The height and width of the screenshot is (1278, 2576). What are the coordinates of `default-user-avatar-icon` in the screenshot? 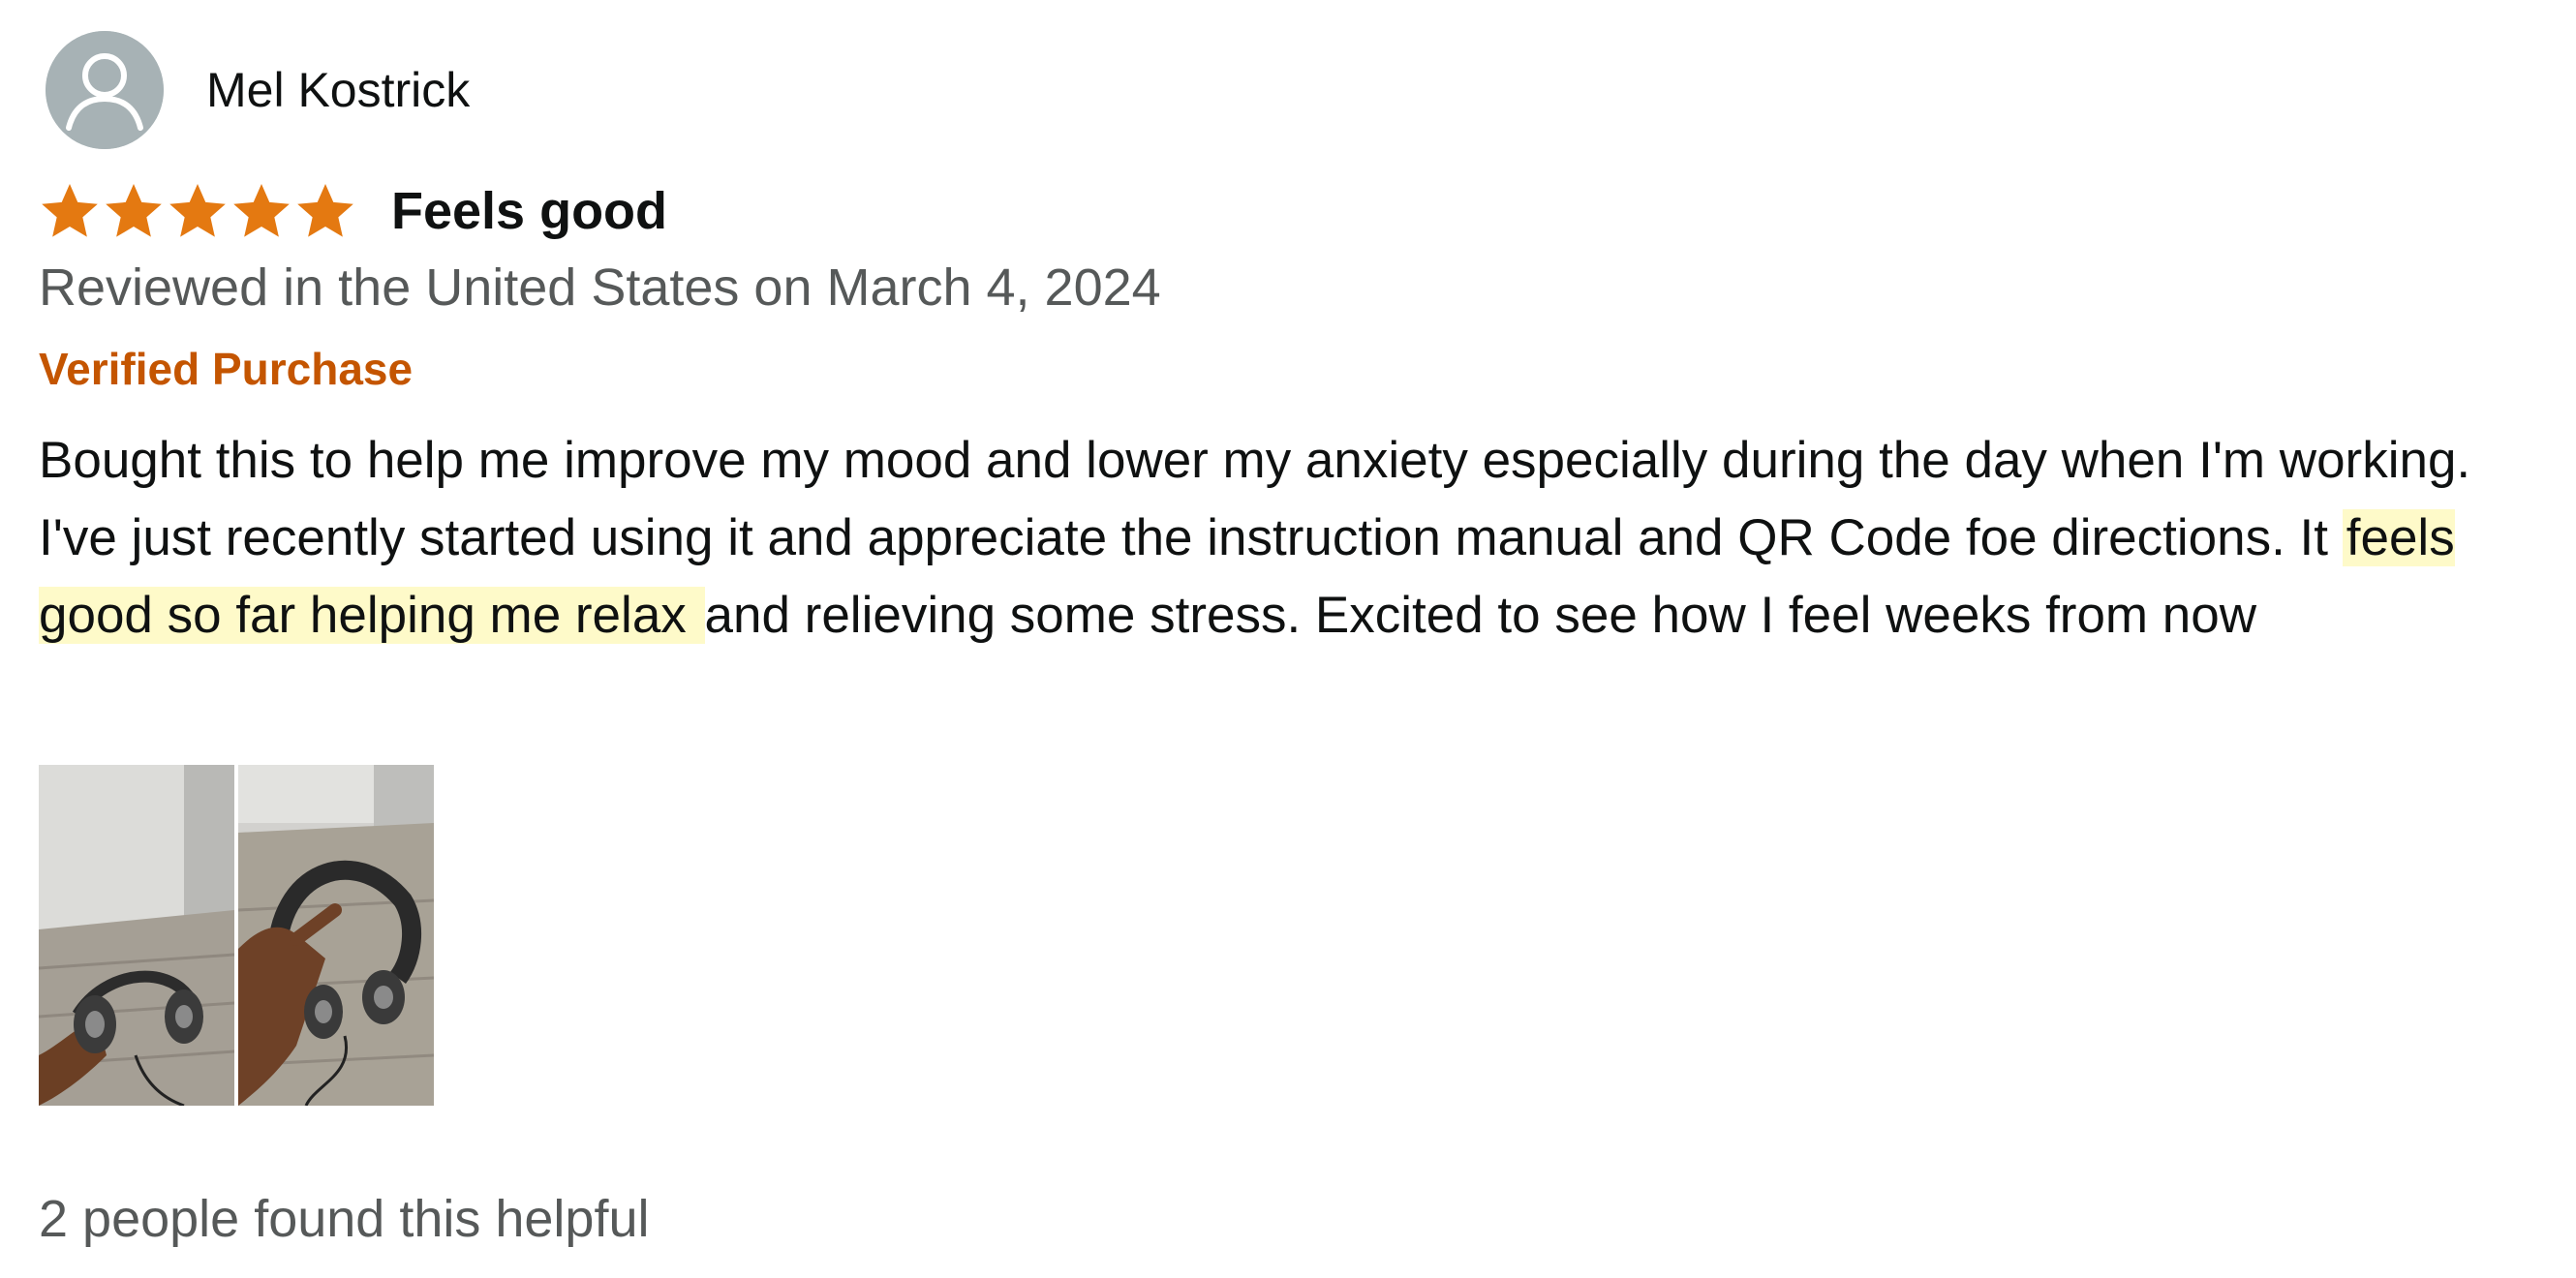 It's located at (105, 90).